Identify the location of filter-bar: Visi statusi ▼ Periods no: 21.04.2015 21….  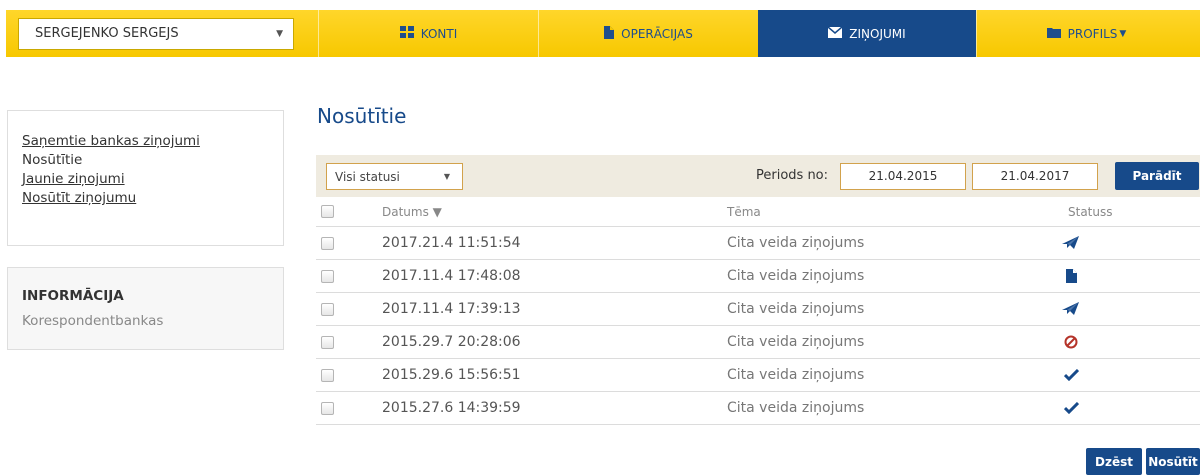
(758, 176).